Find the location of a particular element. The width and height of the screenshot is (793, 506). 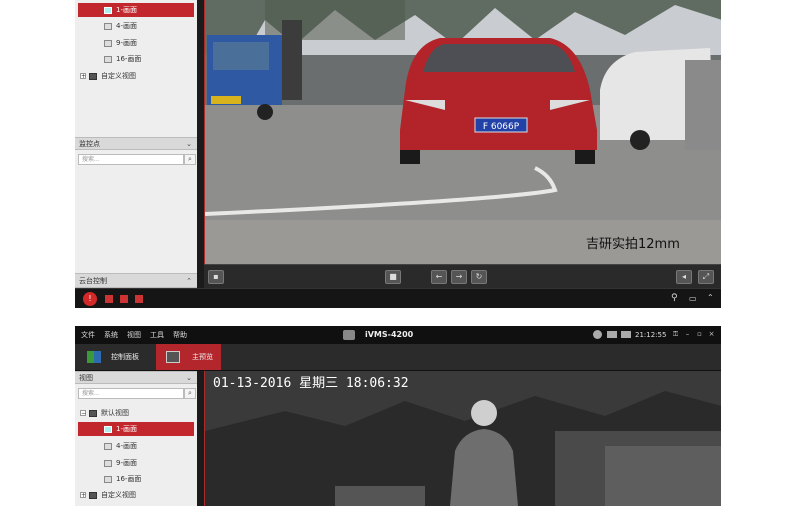

video-toolbar: ▪ ■ ← → ↻ ◂ ⤢ is located at coordinates (462, 276).